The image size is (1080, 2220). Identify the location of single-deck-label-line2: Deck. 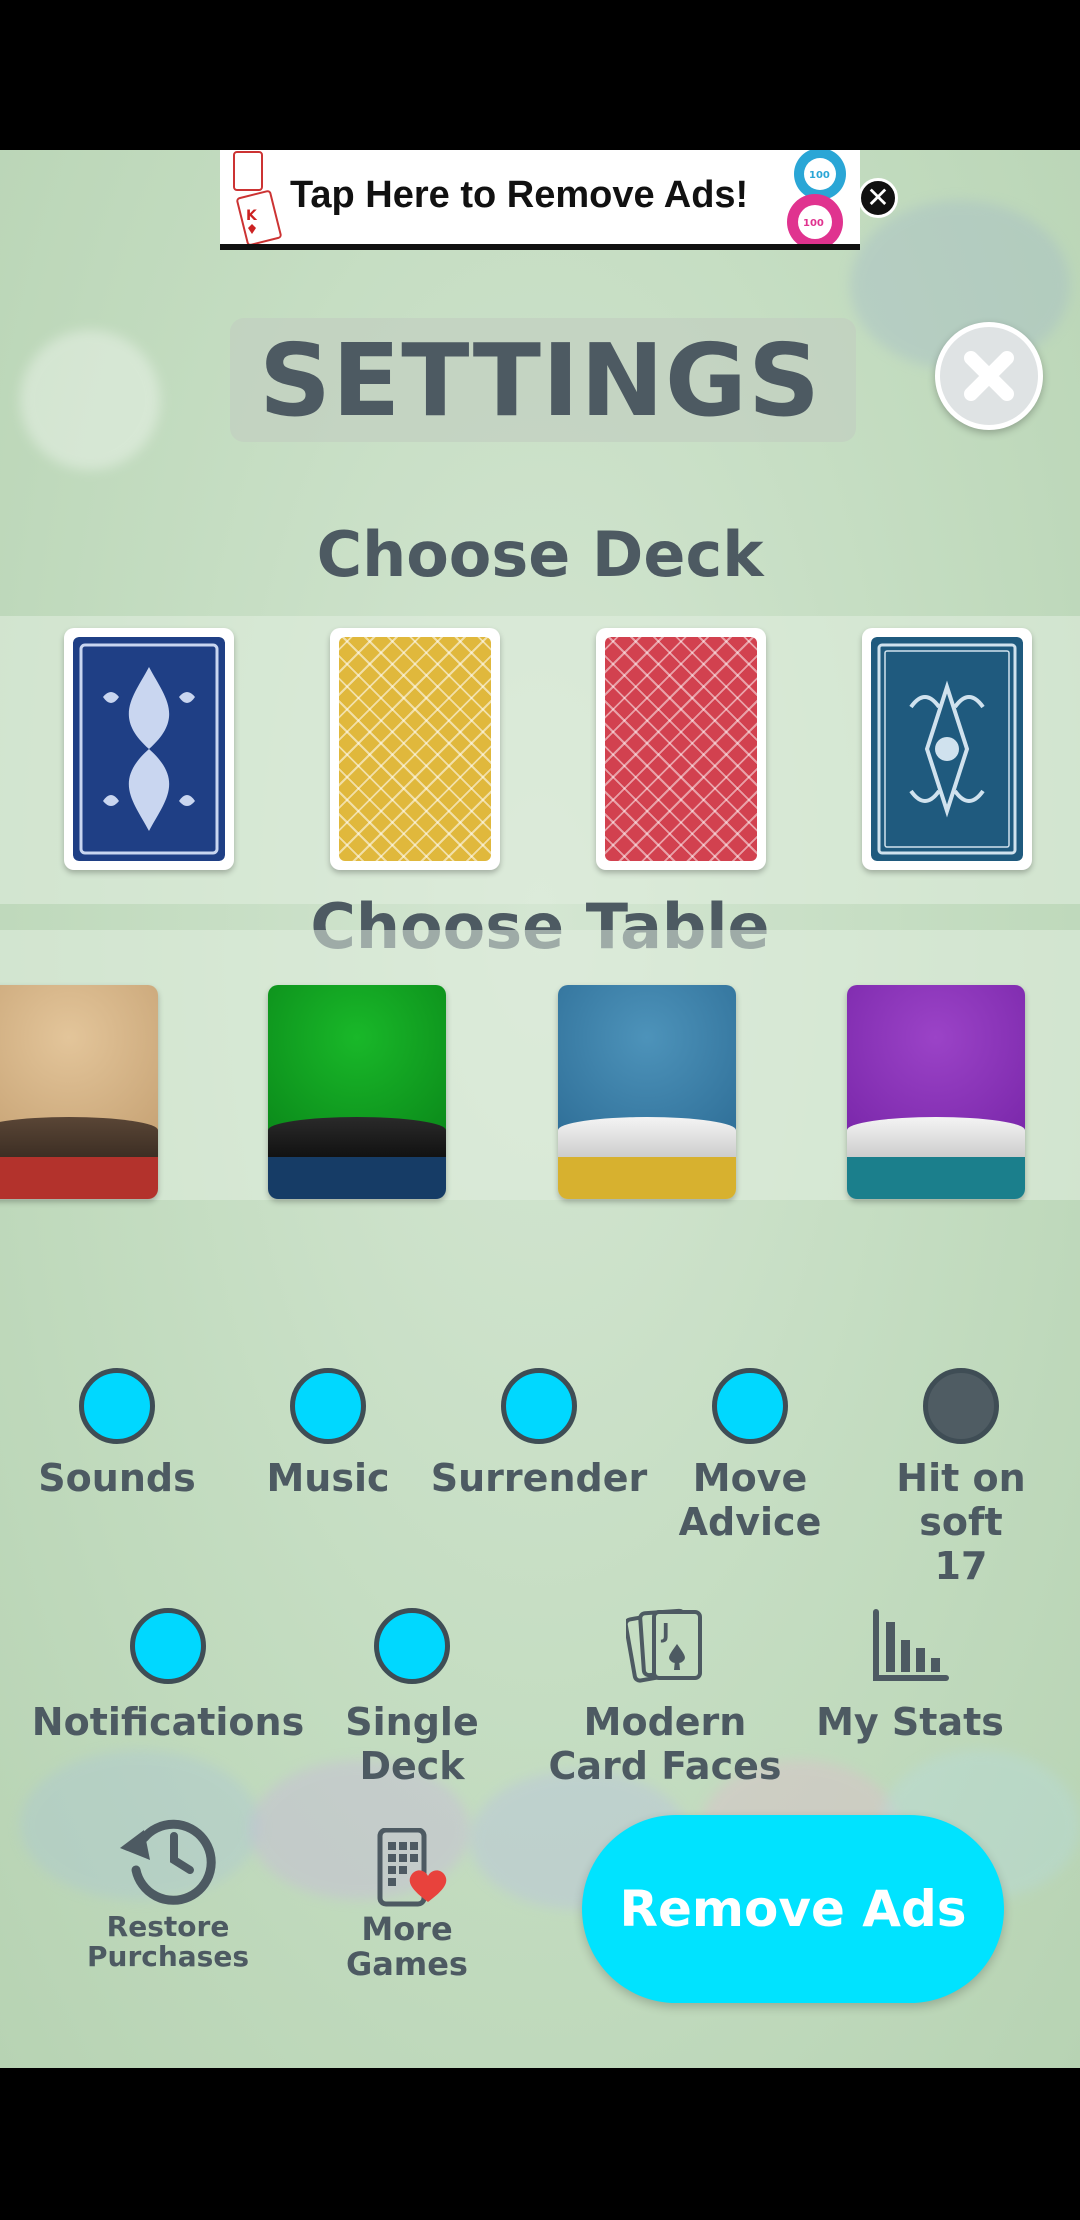
(412, 1766).